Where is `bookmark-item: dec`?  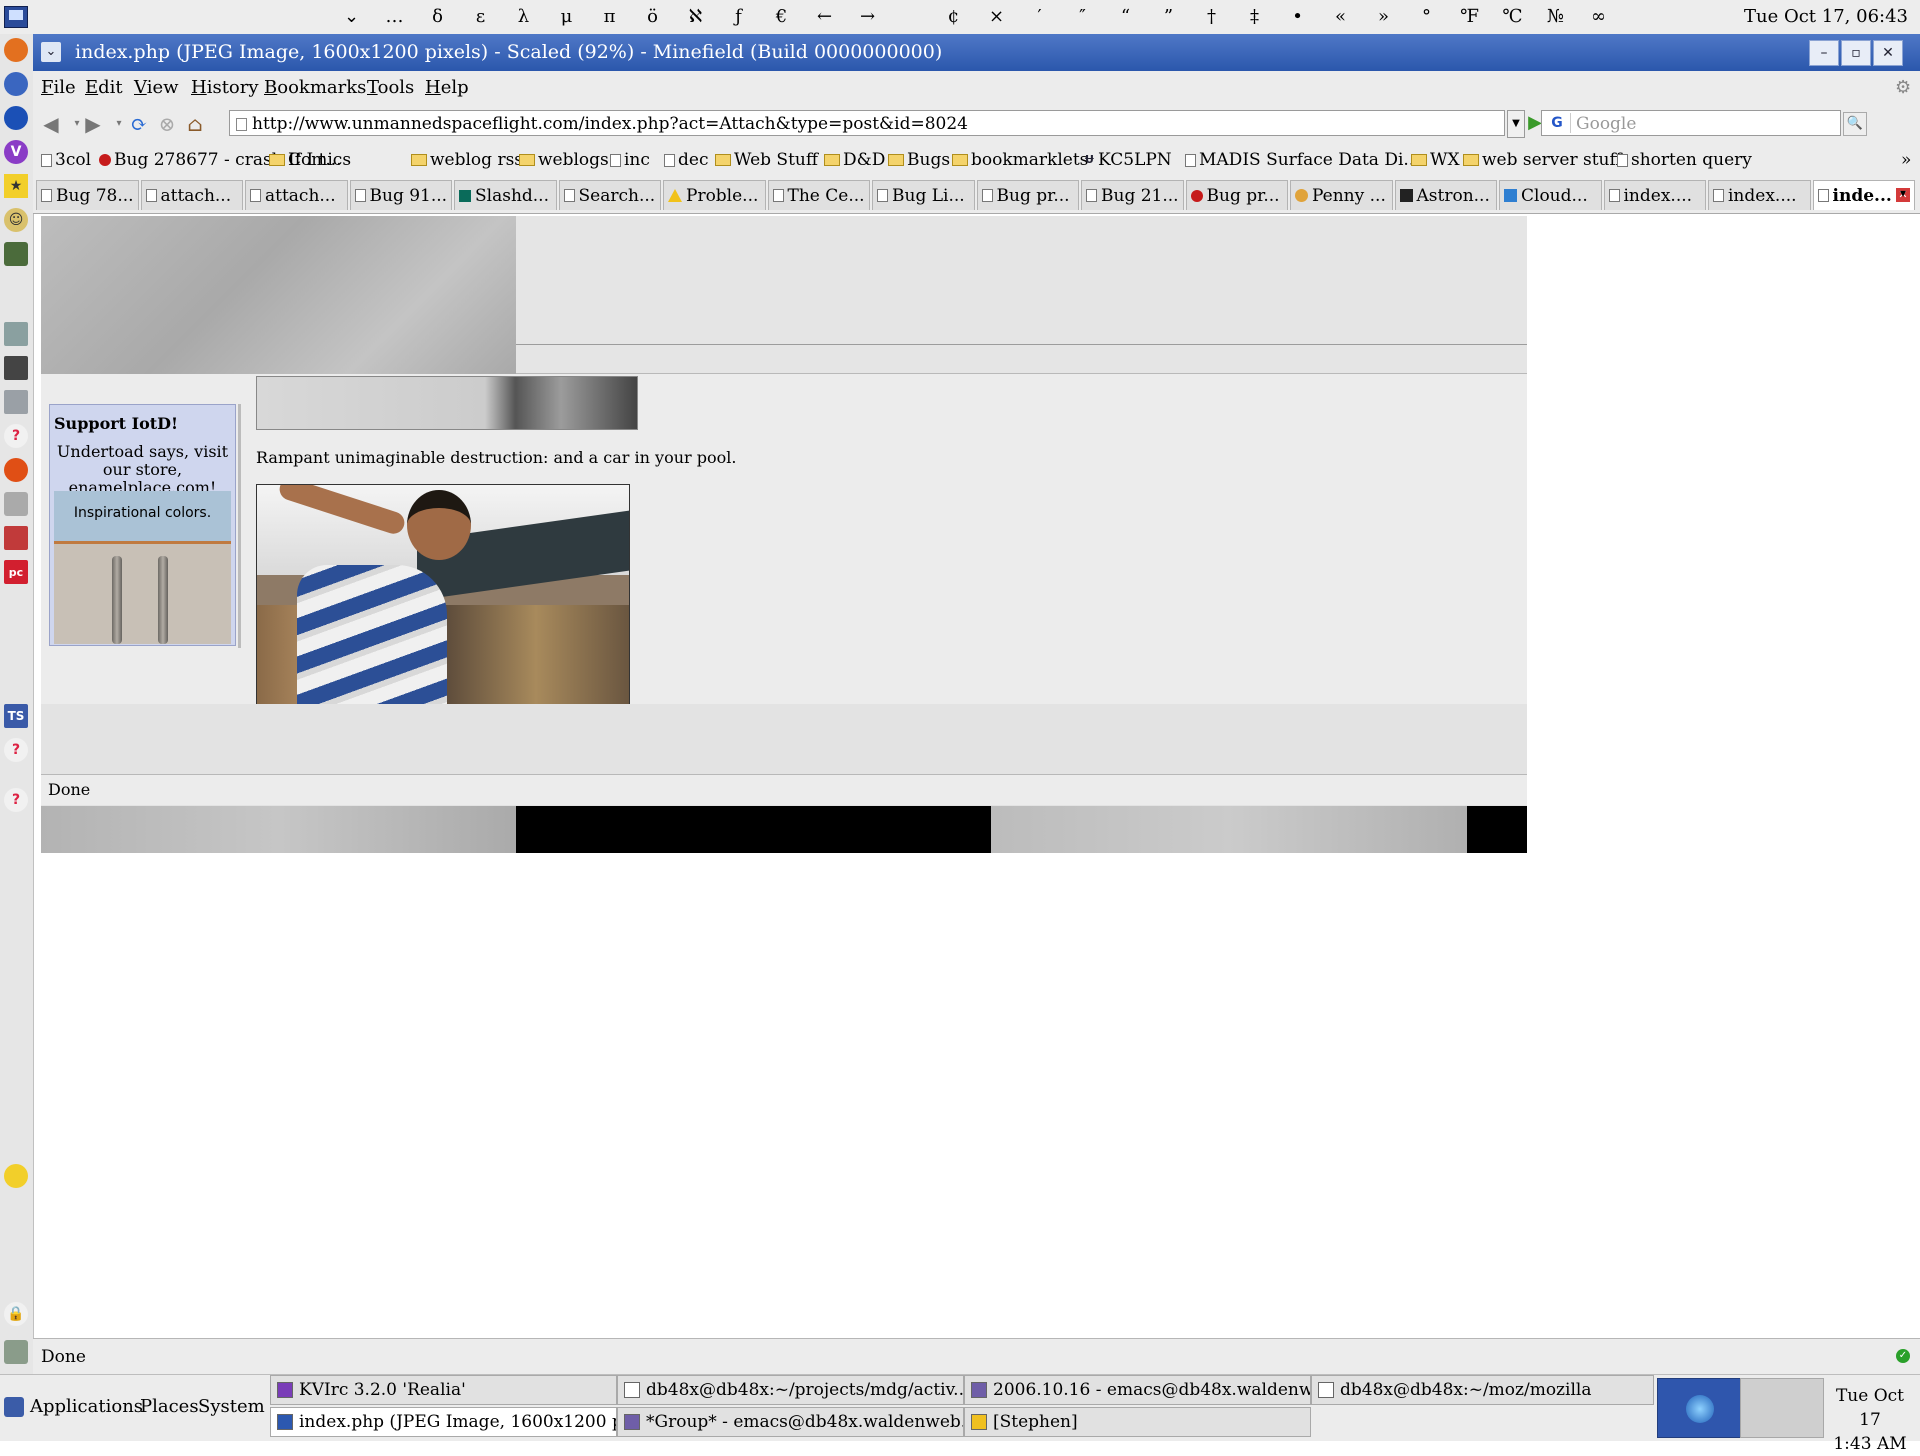 bookmark-item: dec is located at coordinates (686, 160).